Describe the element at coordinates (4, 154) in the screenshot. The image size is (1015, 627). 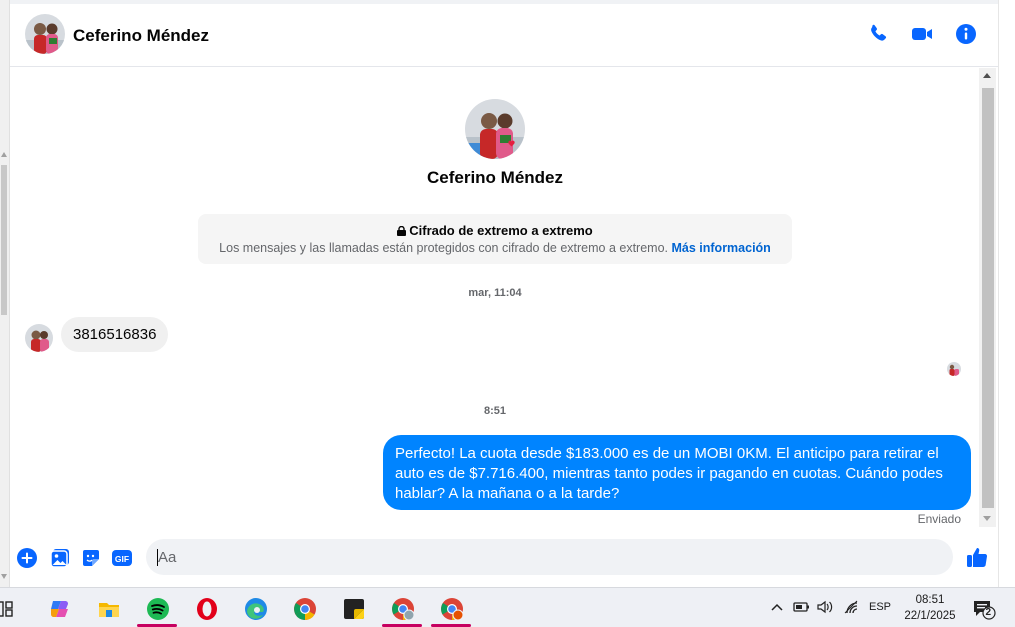
I see `left-scroll-up-arrow` at that location.